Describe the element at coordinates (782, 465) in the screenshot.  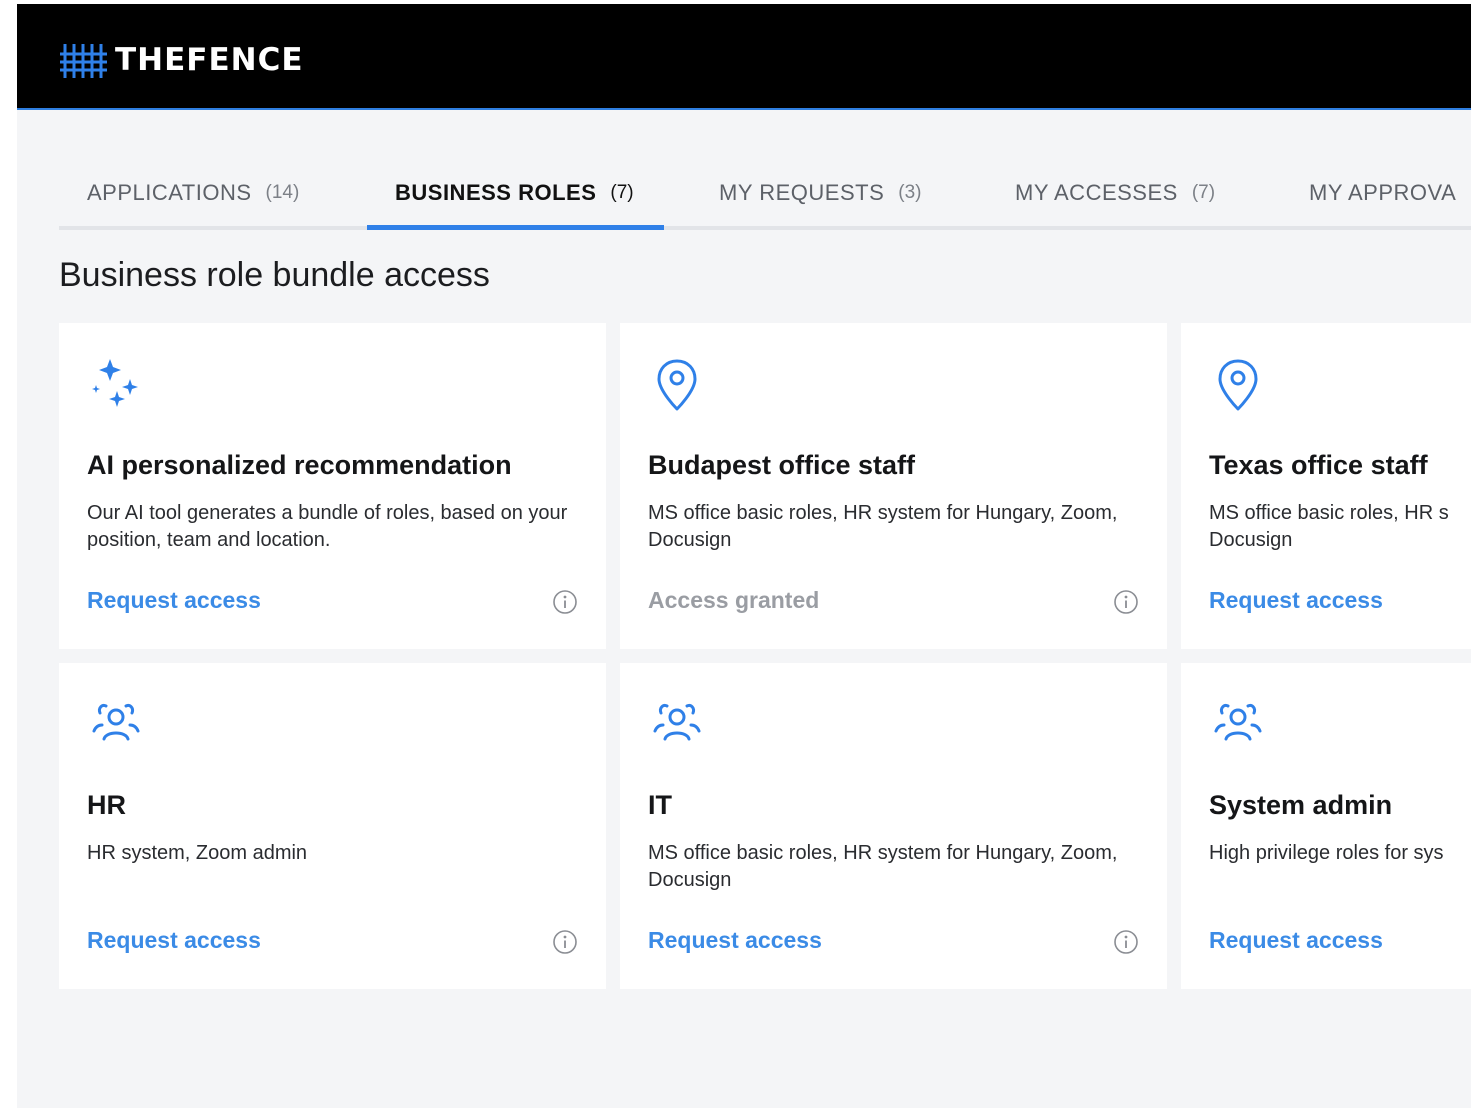
I see `card-title: Budapest office staff` at that location.